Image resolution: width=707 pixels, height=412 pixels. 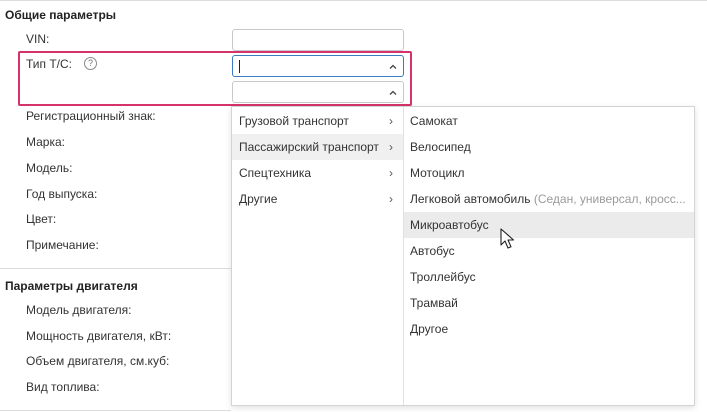 What do you see at coordinates (434, 303) in the screenshot?
I see `option-label: Трамвай` at bounding box center [434, 303].